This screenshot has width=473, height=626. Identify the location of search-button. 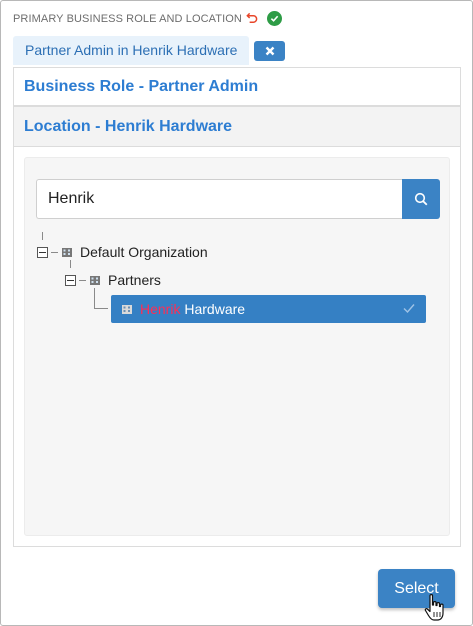
(421, 199).